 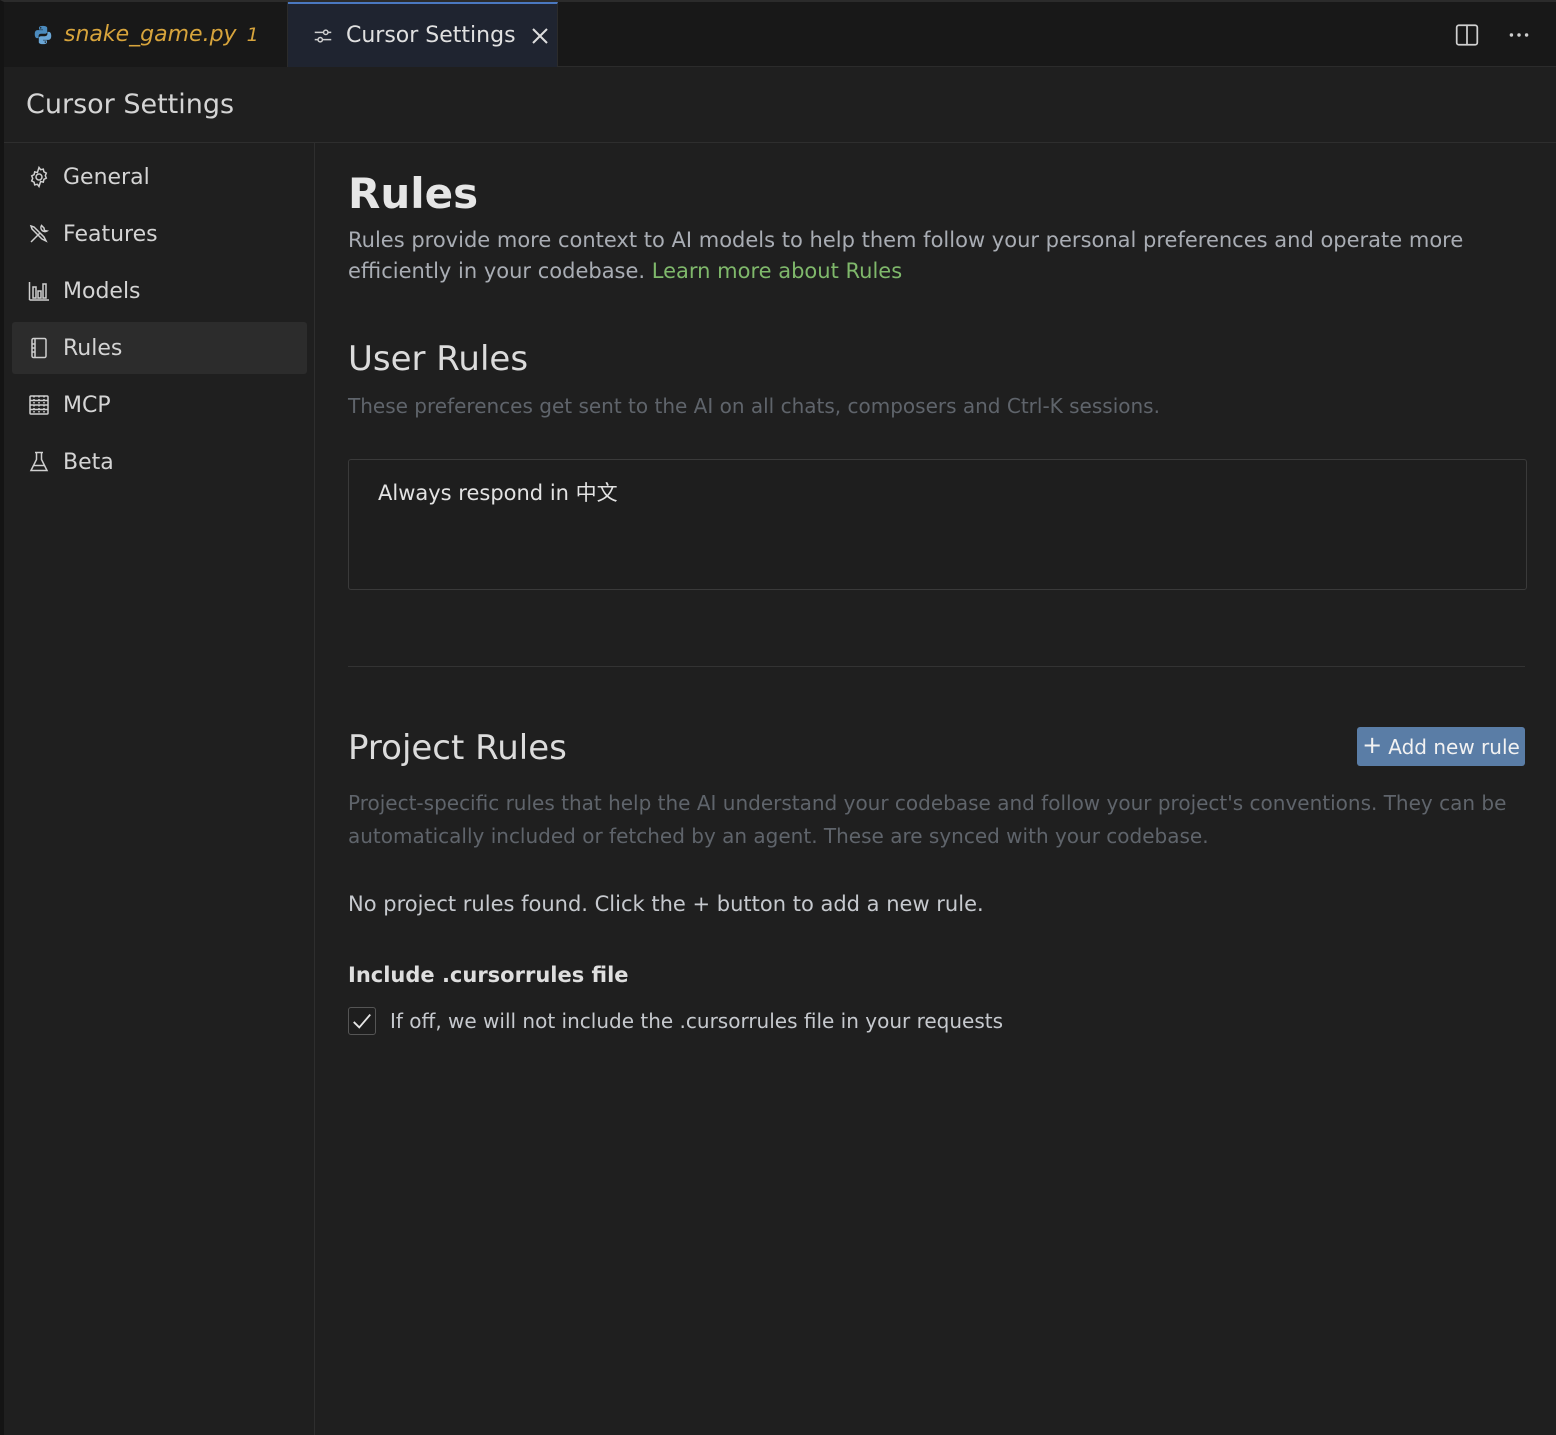 I want to click on server-icon, so click(x=39, y=405).